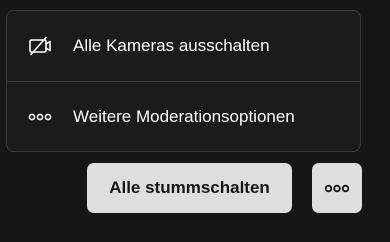  Describe the element at coordinates (171, 45) in the screenshot. I see `menu-item-label: Alle Kameras ausschalten` at that location.